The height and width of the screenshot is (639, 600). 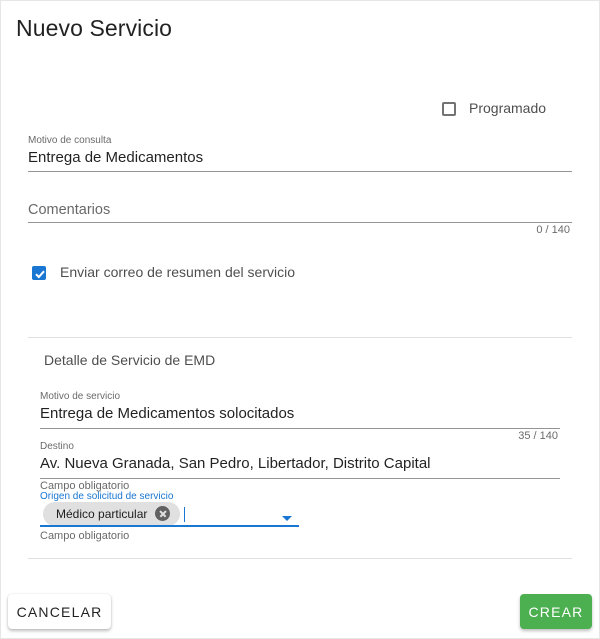 I want to click on comentarios-counter: 0 / 140, so click(x=553, y=230).